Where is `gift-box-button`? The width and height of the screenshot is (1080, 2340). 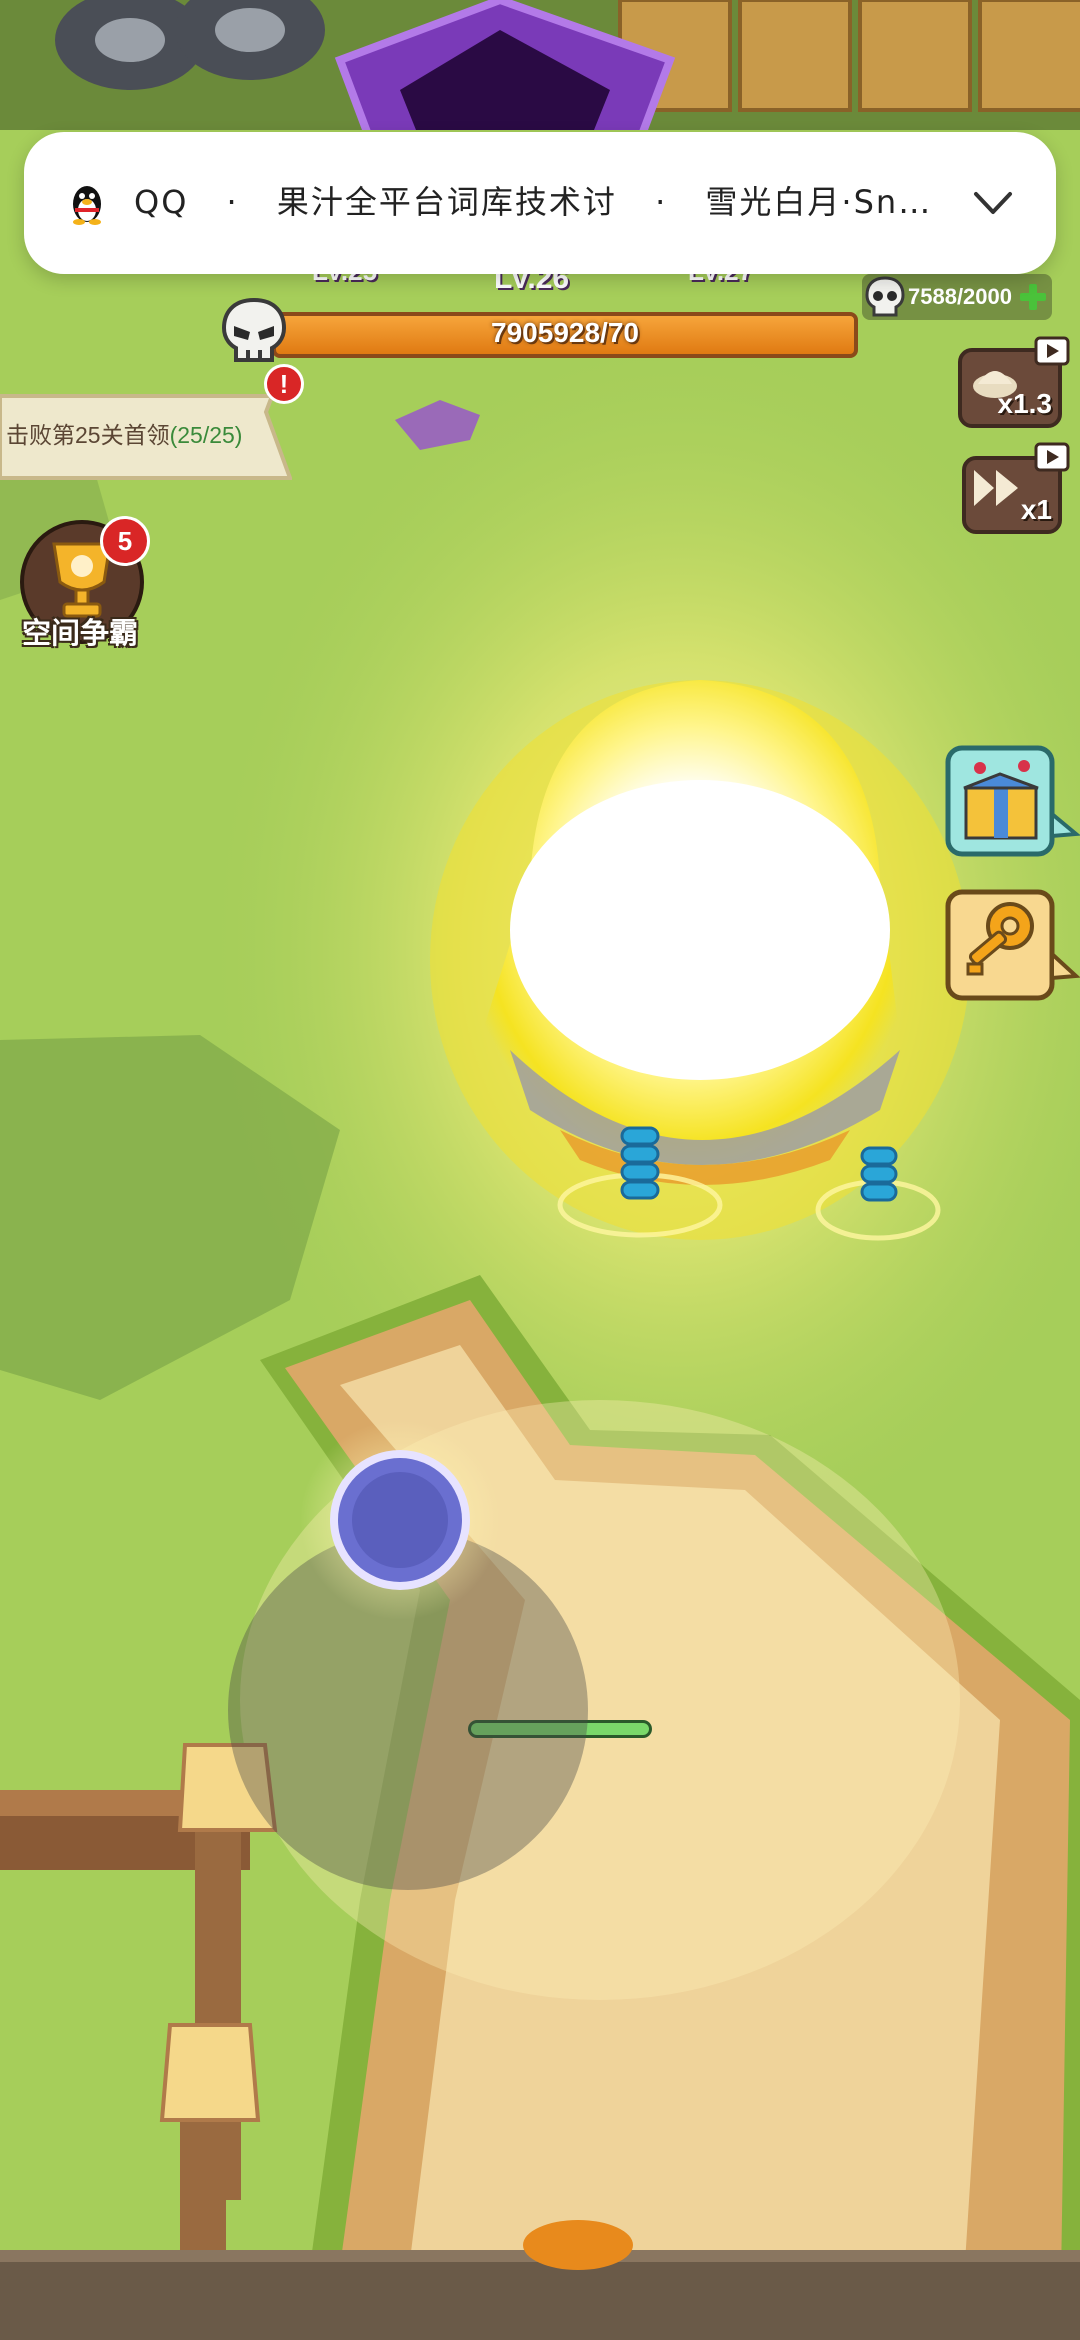
gift-box-button is located at coordinates (1012, 801).